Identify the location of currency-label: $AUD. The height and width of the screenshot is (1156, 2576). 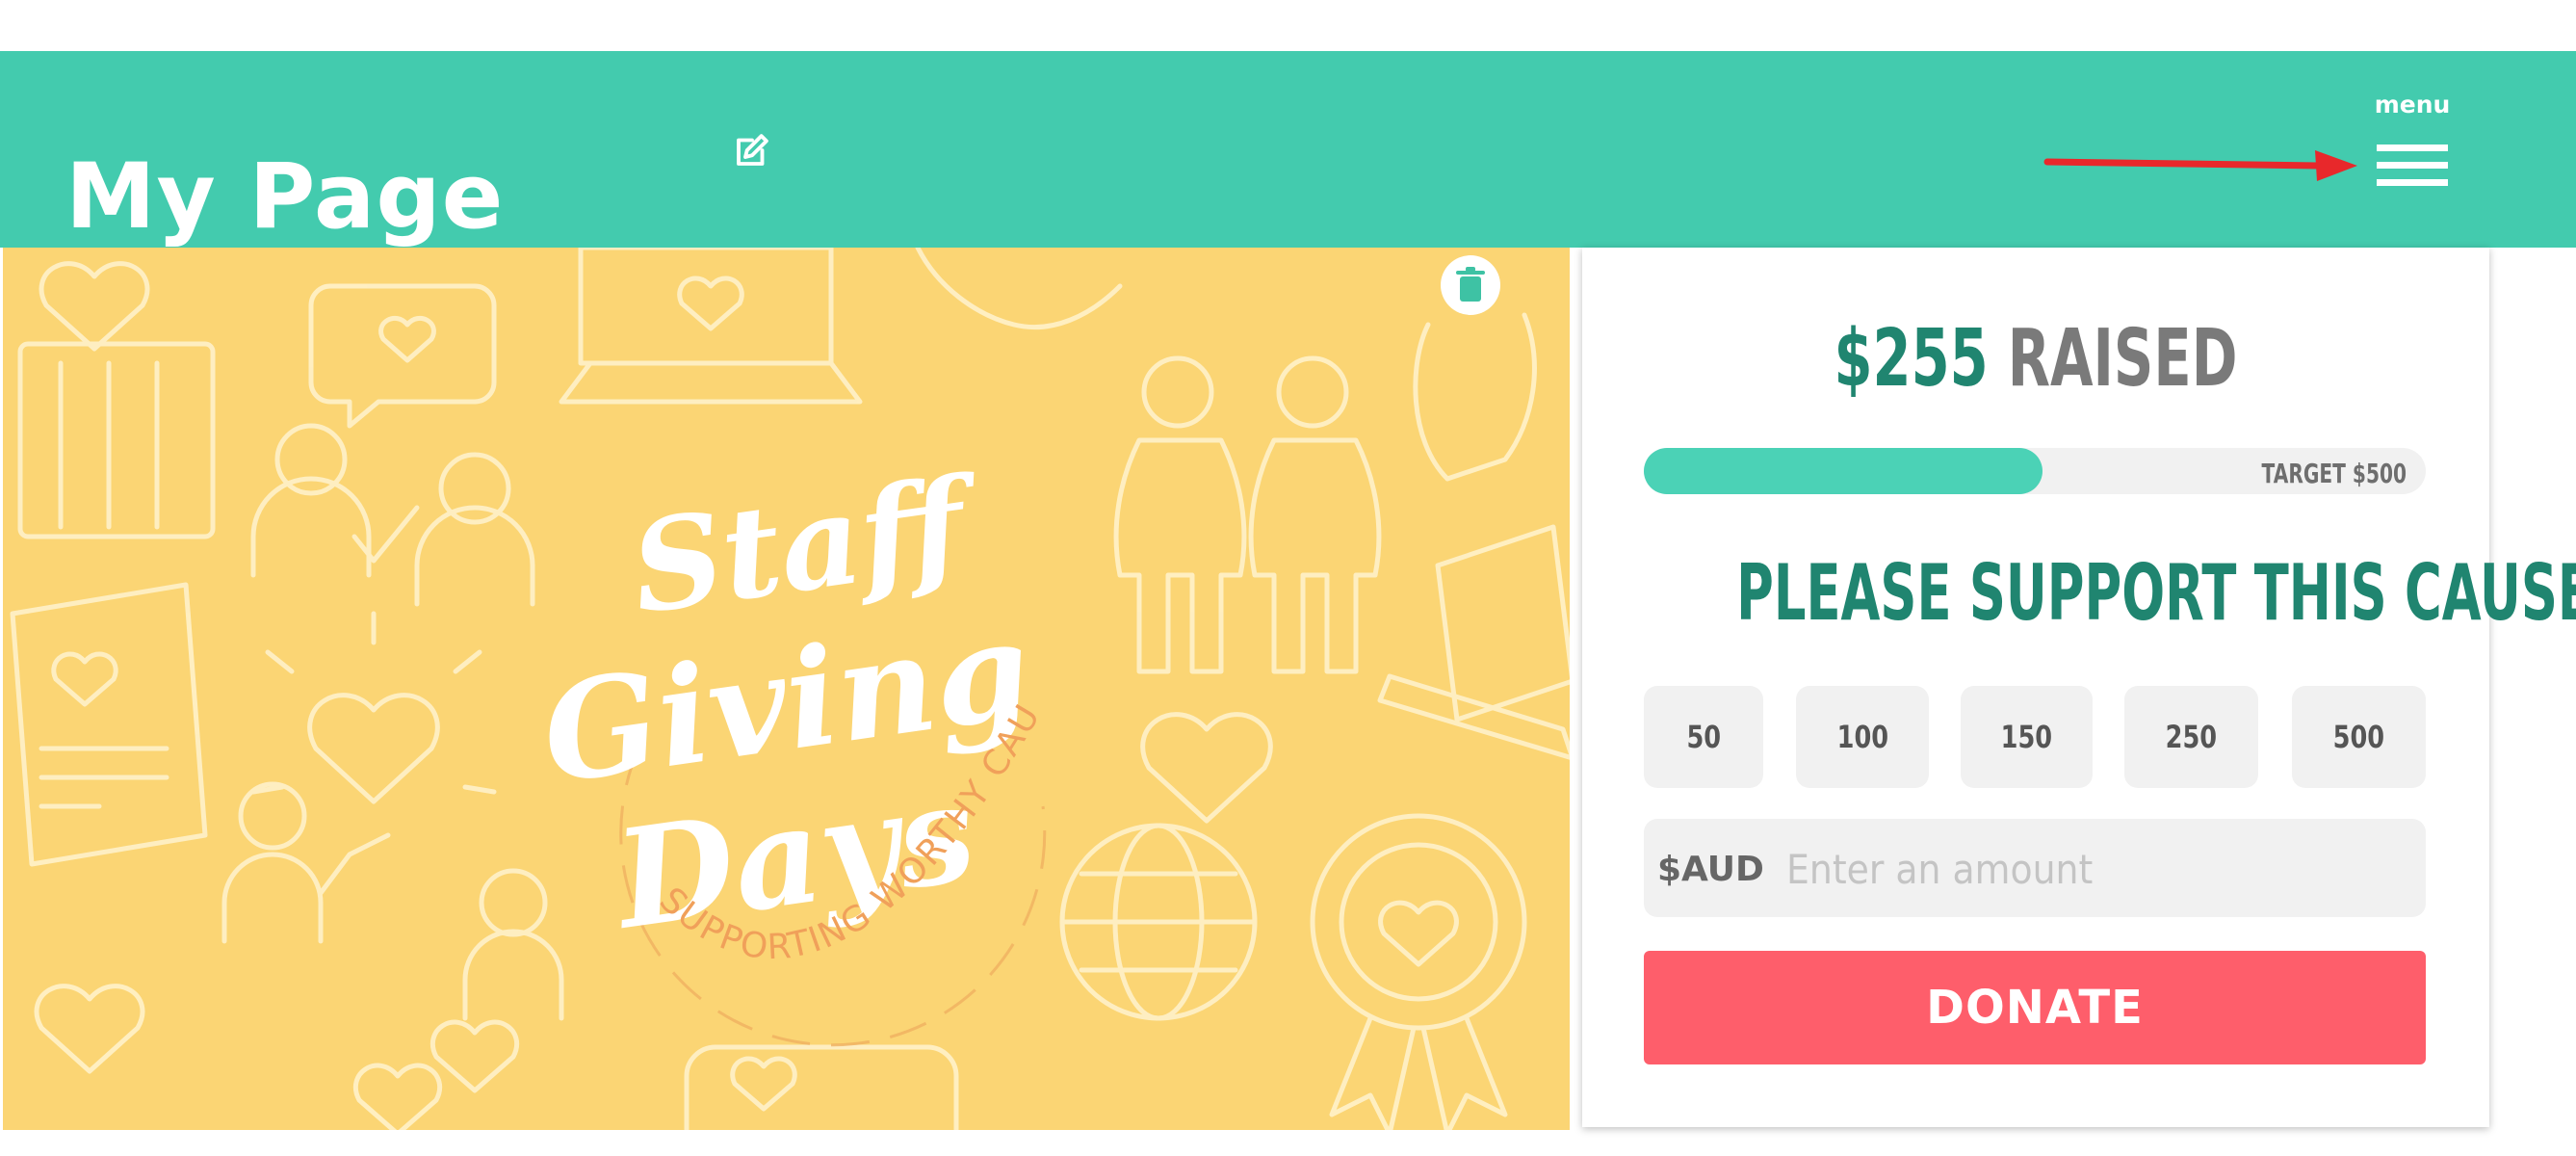
(1710, 869).